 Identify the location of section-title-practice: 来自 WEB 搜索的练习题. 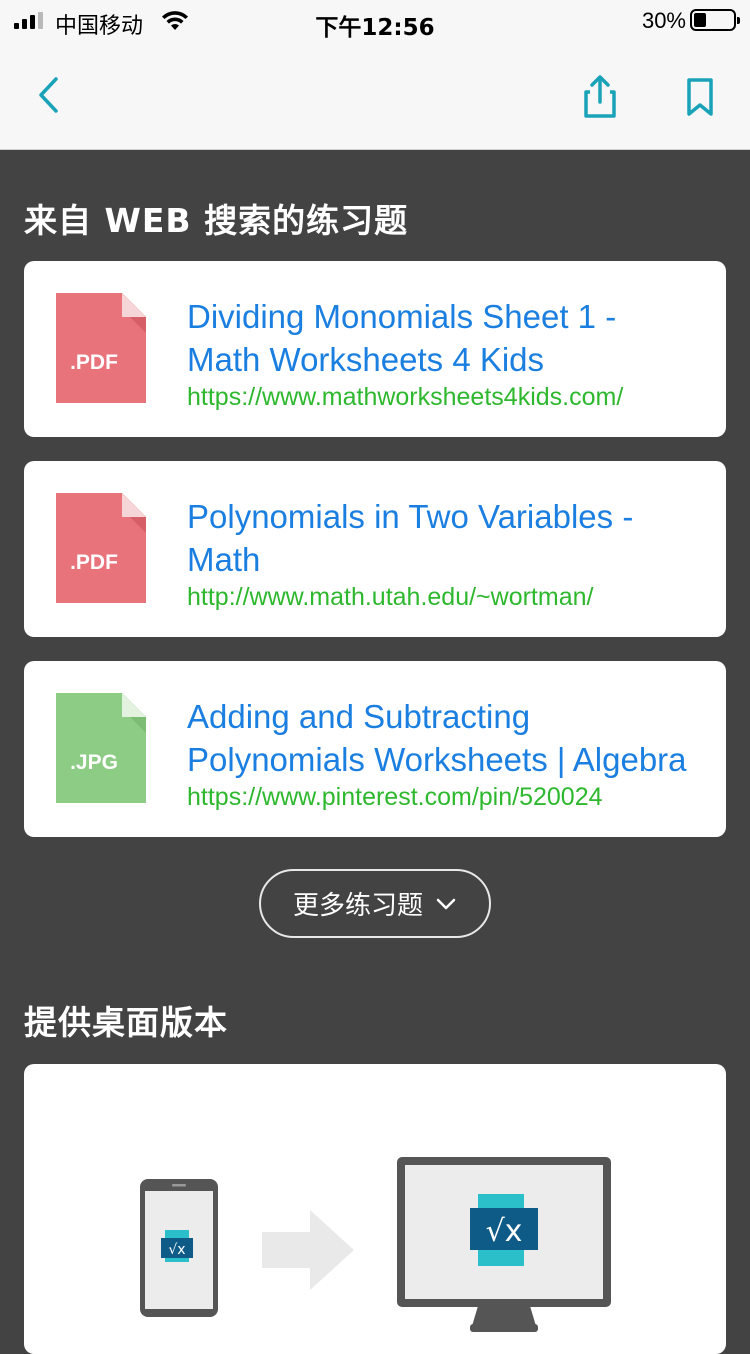
(216, 220).